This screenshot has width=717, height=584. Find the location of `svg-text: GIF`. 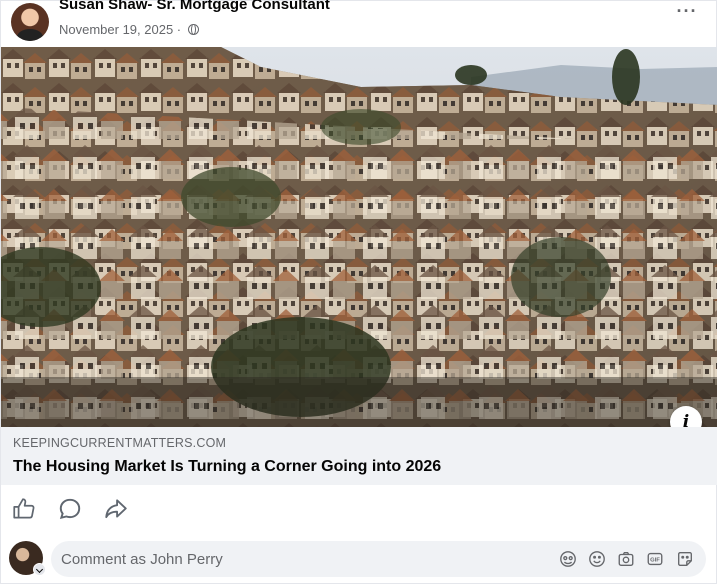

svg-text: GIF is located at coordinates (655, 560).